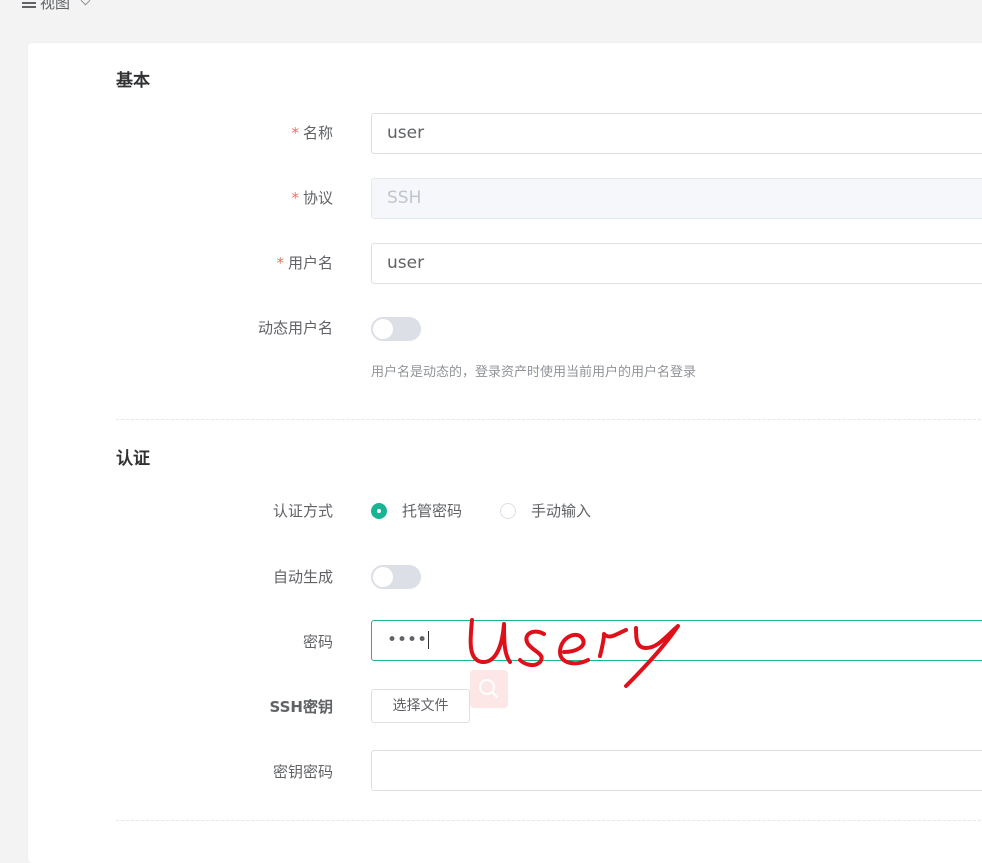  Describe the element at coordinates (304, 263) in the screenshot. I see `username-label: * 用户名` at that location.